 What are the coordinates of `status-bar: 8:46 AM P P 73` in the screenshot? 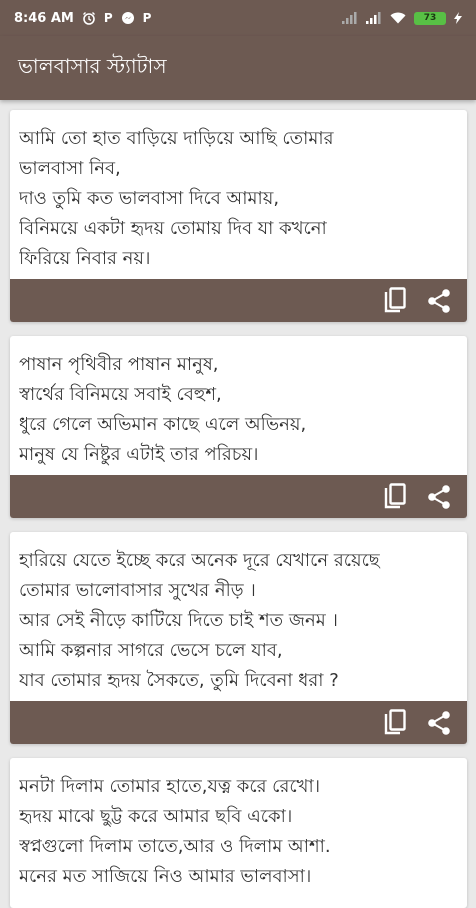 It's located at (238, 18).